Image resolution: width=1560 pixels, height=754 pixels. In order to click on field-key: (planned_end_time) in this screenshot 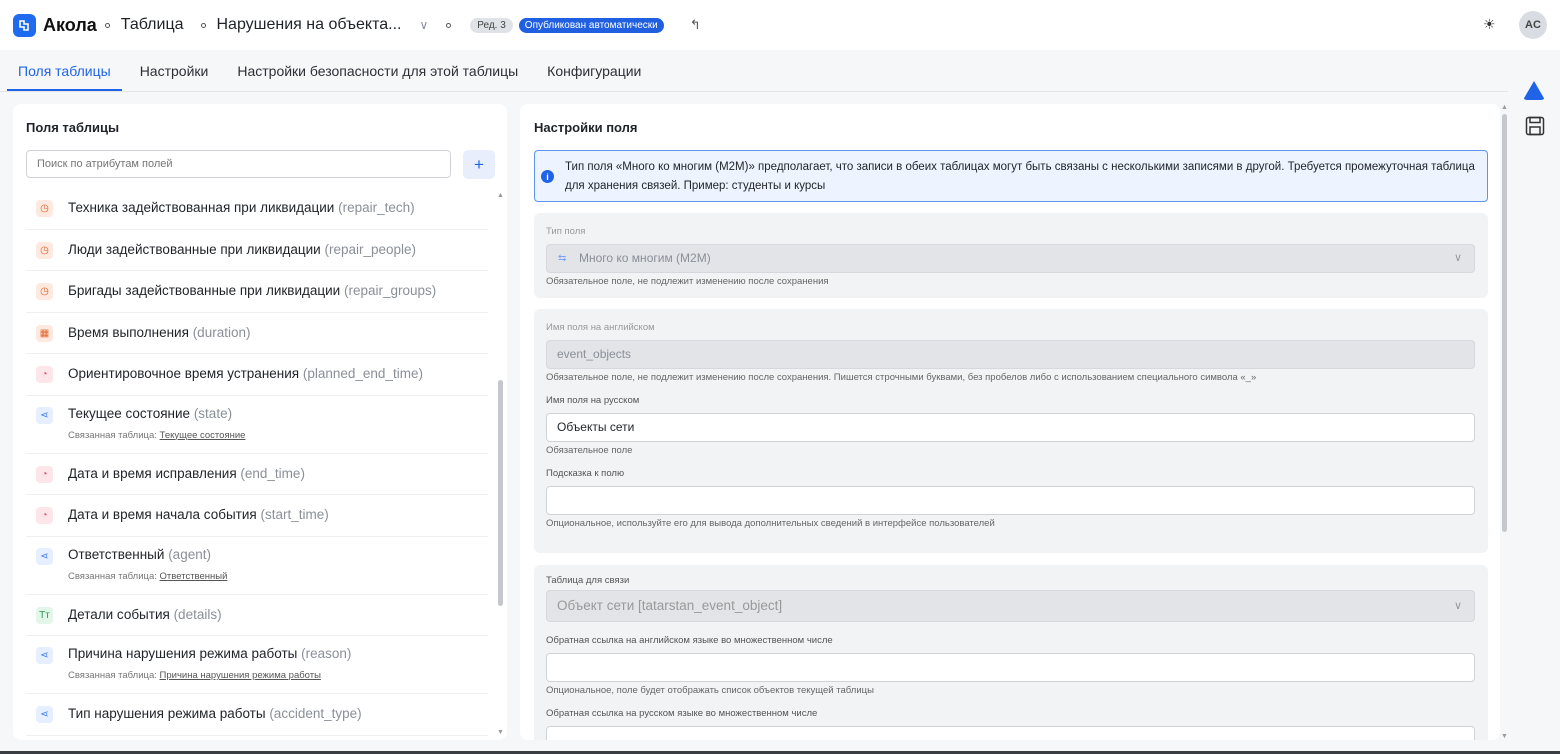, I will do `click(362, 373)`.